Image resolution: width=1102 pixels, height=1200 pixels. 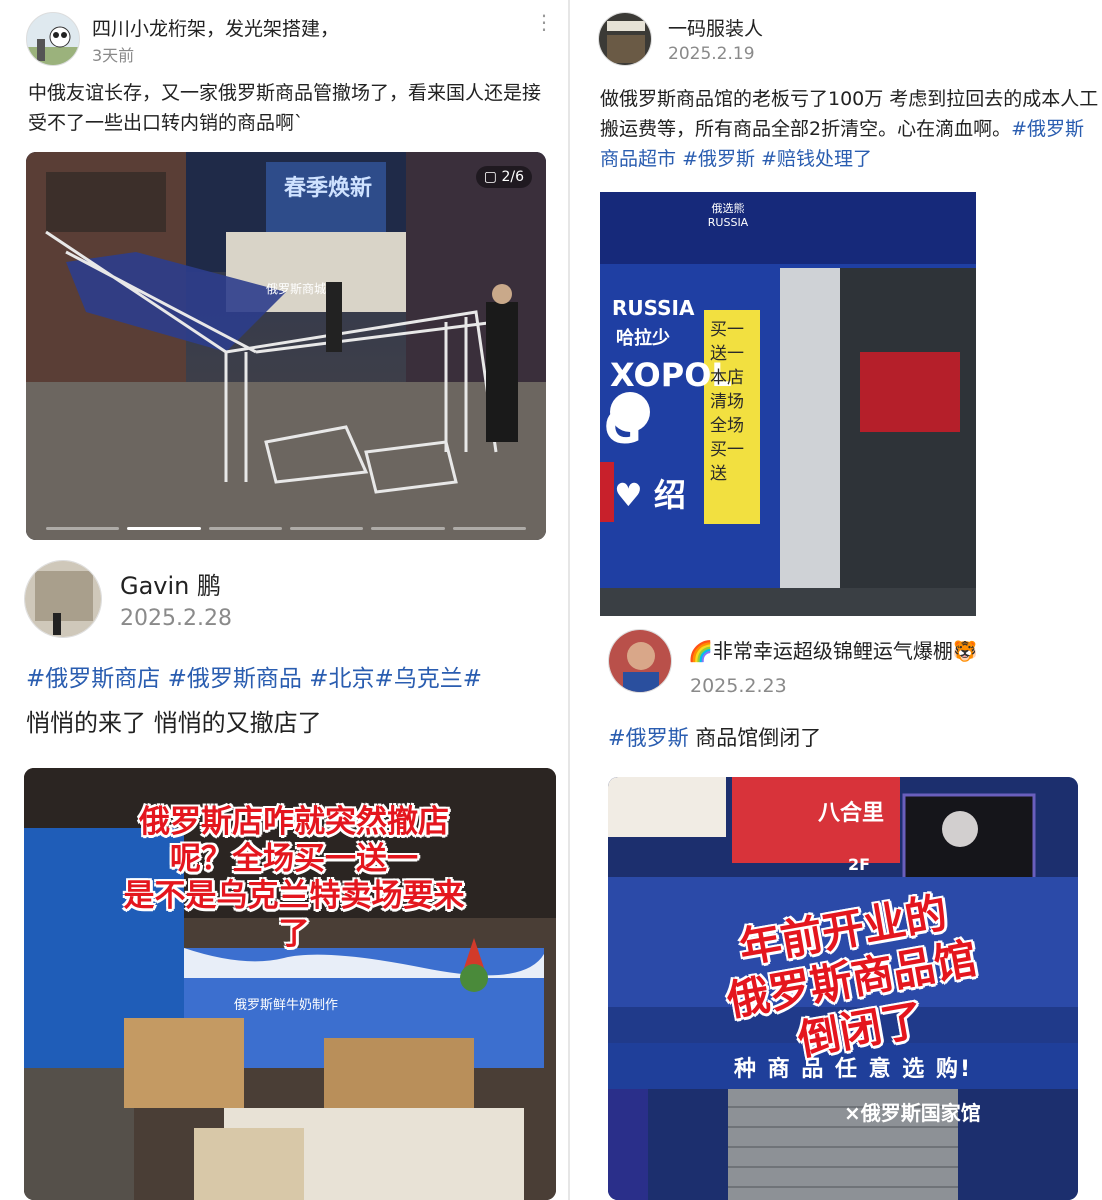 What do you see at coordinates (512, 177) in the screenshot?
I see `image-counter-label: 2/6` at bounding box center [512, 177].